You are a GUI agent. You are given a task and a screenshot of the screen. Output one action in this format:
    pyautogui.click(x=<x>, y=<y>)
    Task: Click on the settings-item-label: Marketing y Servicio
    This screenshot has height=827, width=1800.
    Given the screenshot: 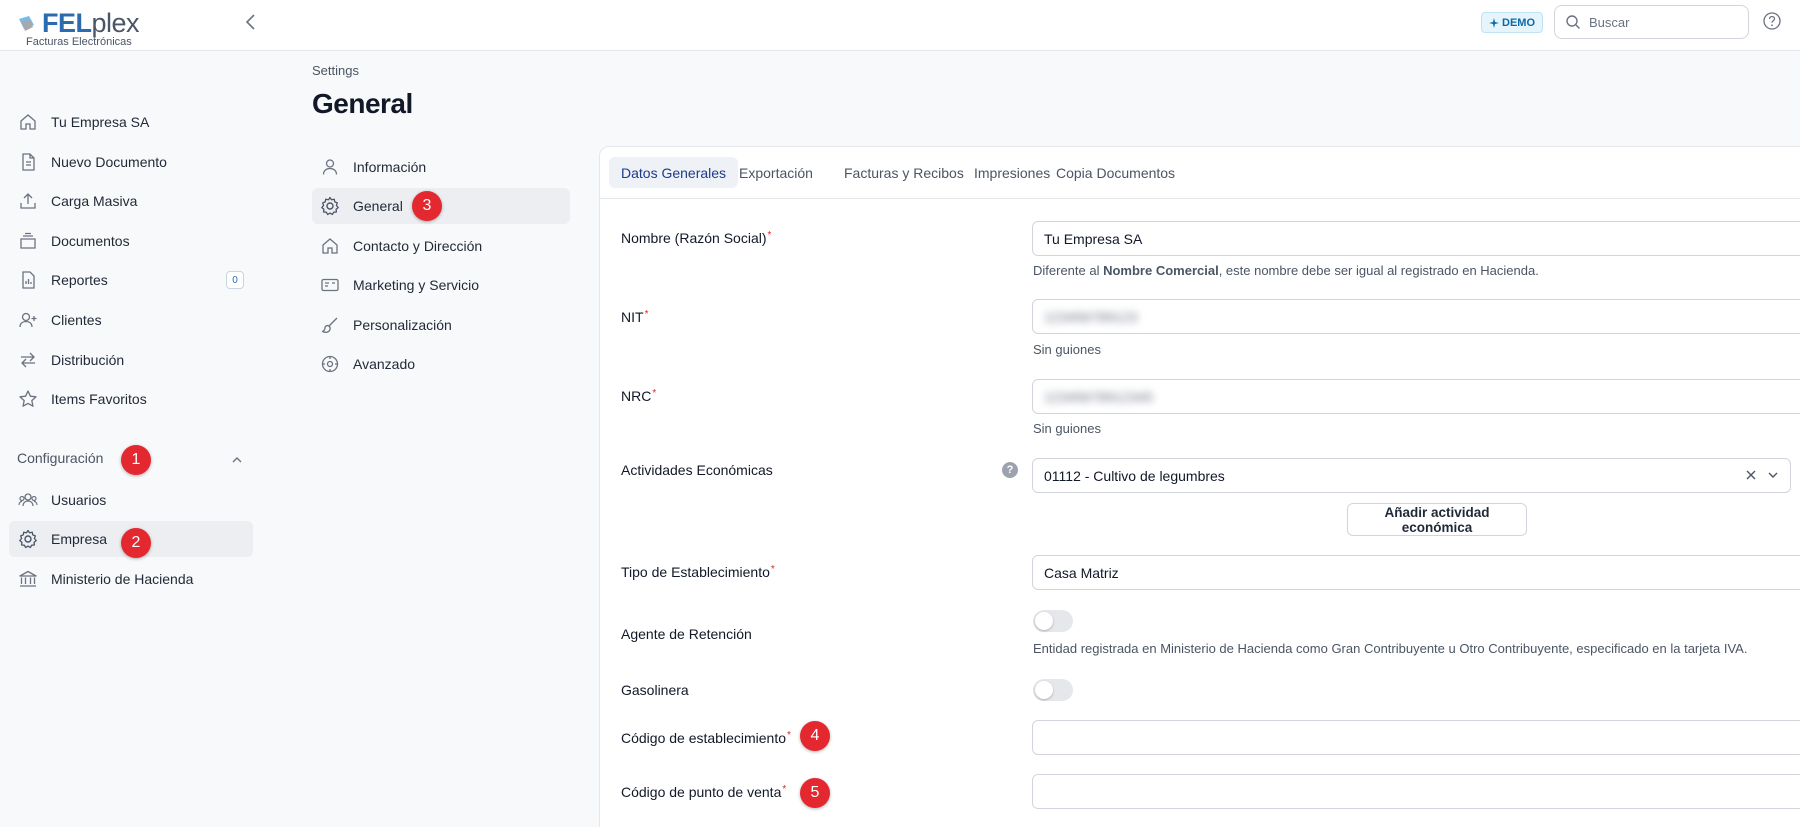 What is the action you would take?
    pyautogui.click(x=416, y=285)
    